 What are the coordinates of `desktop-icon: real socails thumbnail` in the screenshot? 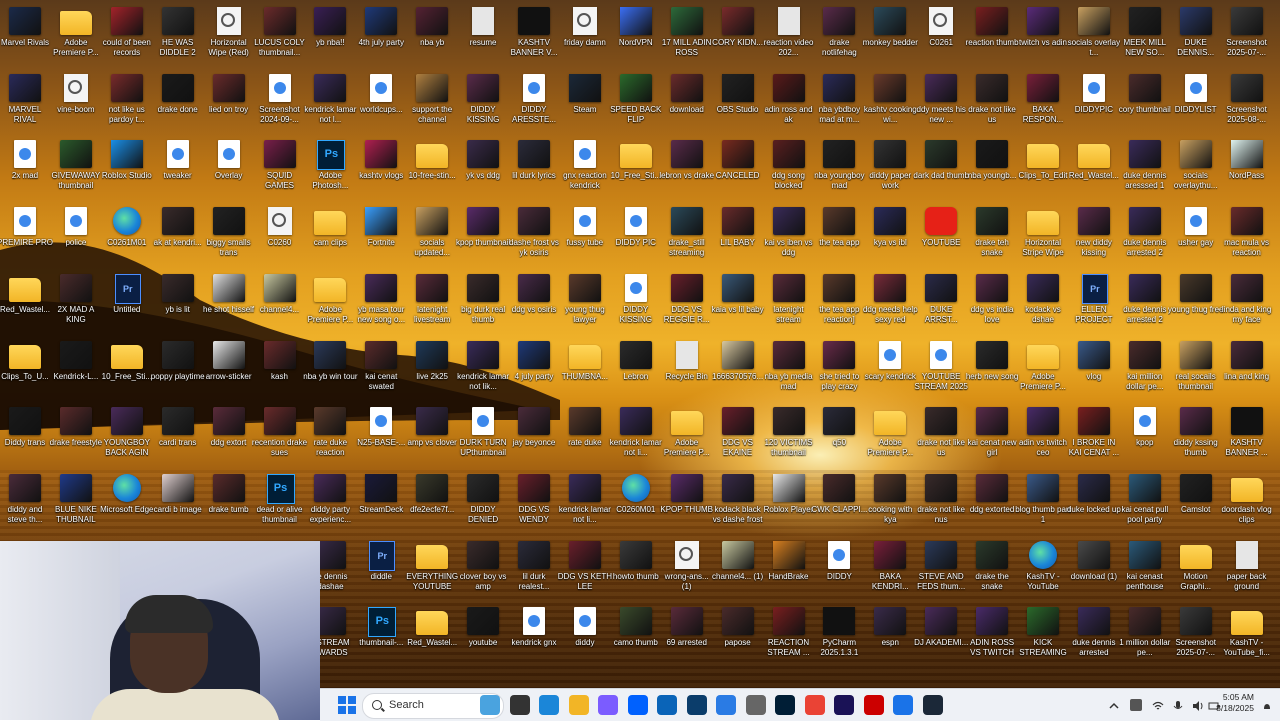 It's located at (1196, 370).